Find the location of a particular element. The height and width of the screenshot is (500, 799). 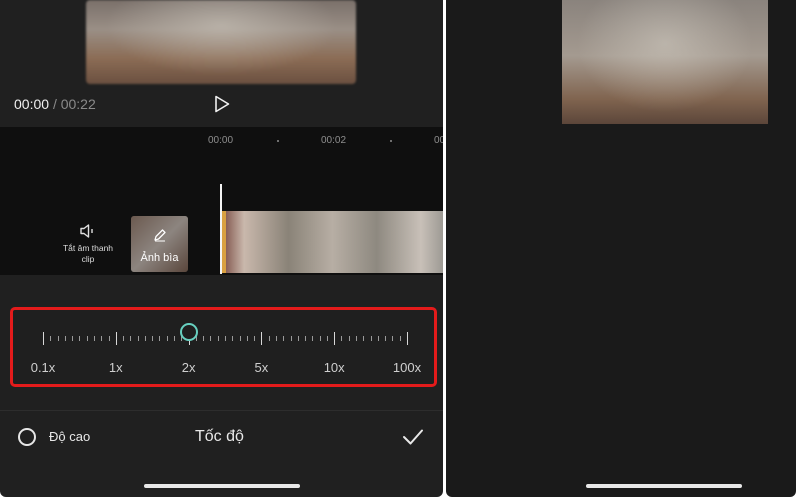

pitch-radio is located at coordinates (27, 437).